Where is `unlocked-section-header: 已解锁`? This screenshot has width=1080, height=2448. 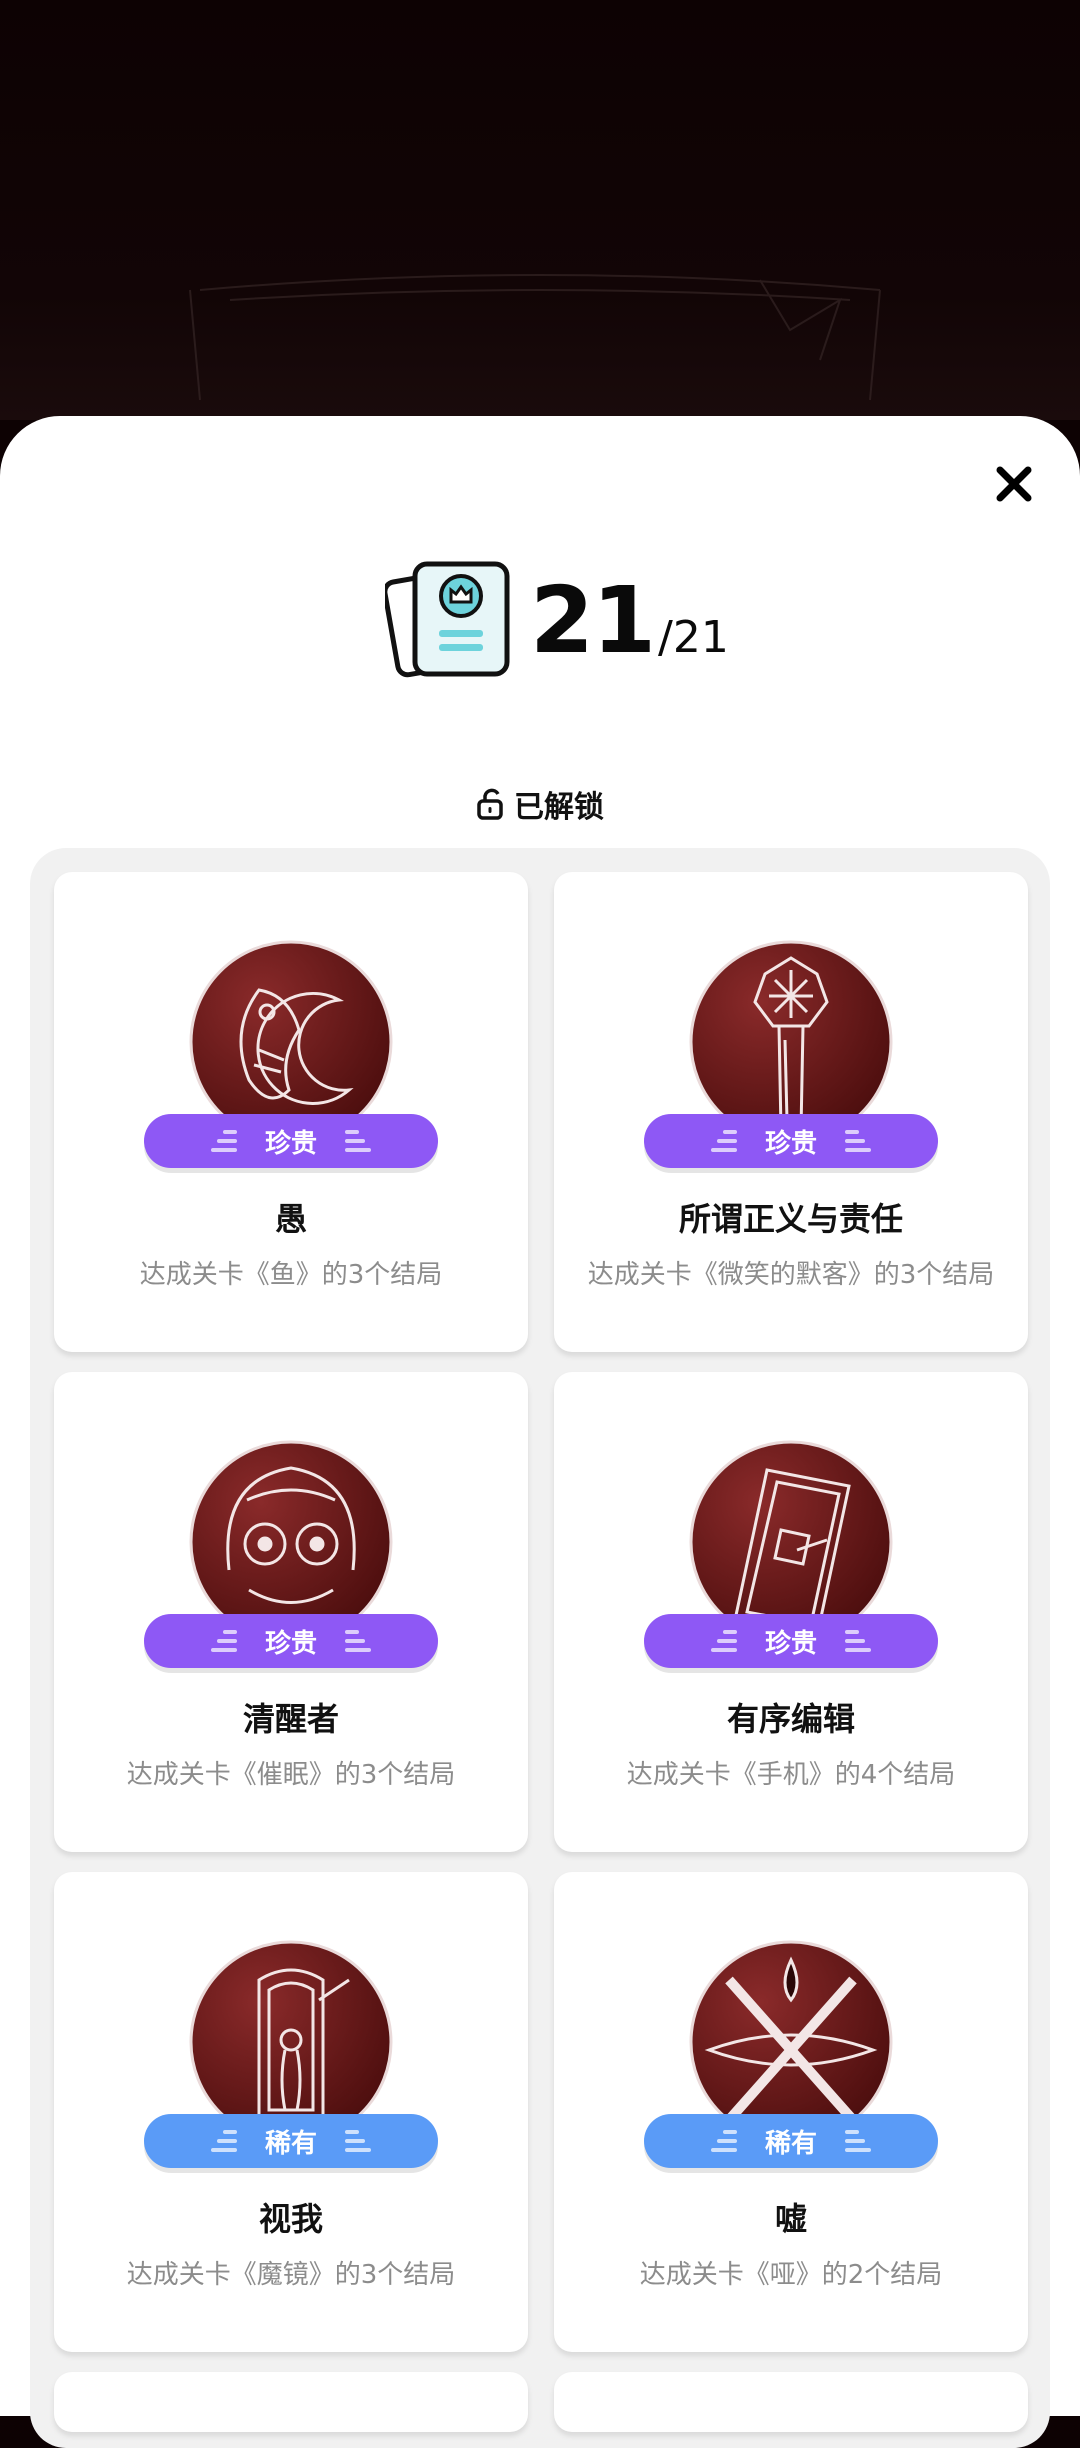 unlocked-section-header: 已解锁 is located at coordinates (540, 804).